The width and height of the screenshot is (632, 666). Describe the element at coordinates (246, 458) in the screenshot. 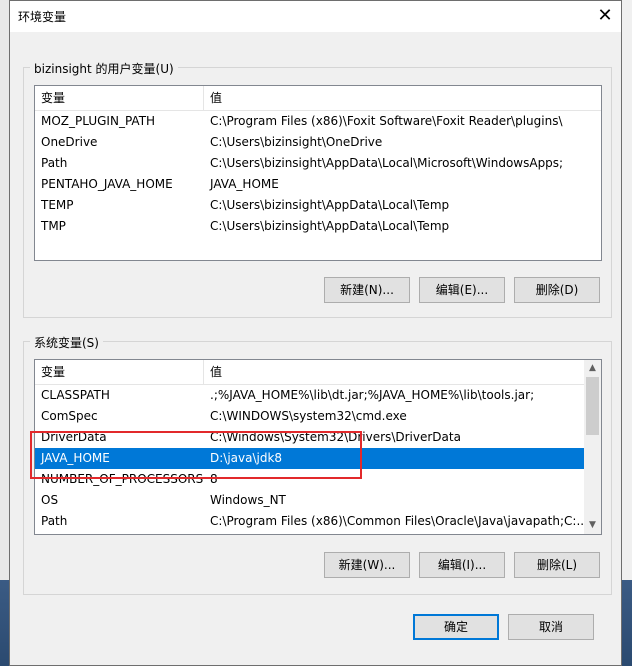

I see `variable-value-cell: D:\java\jdk8` at that location.